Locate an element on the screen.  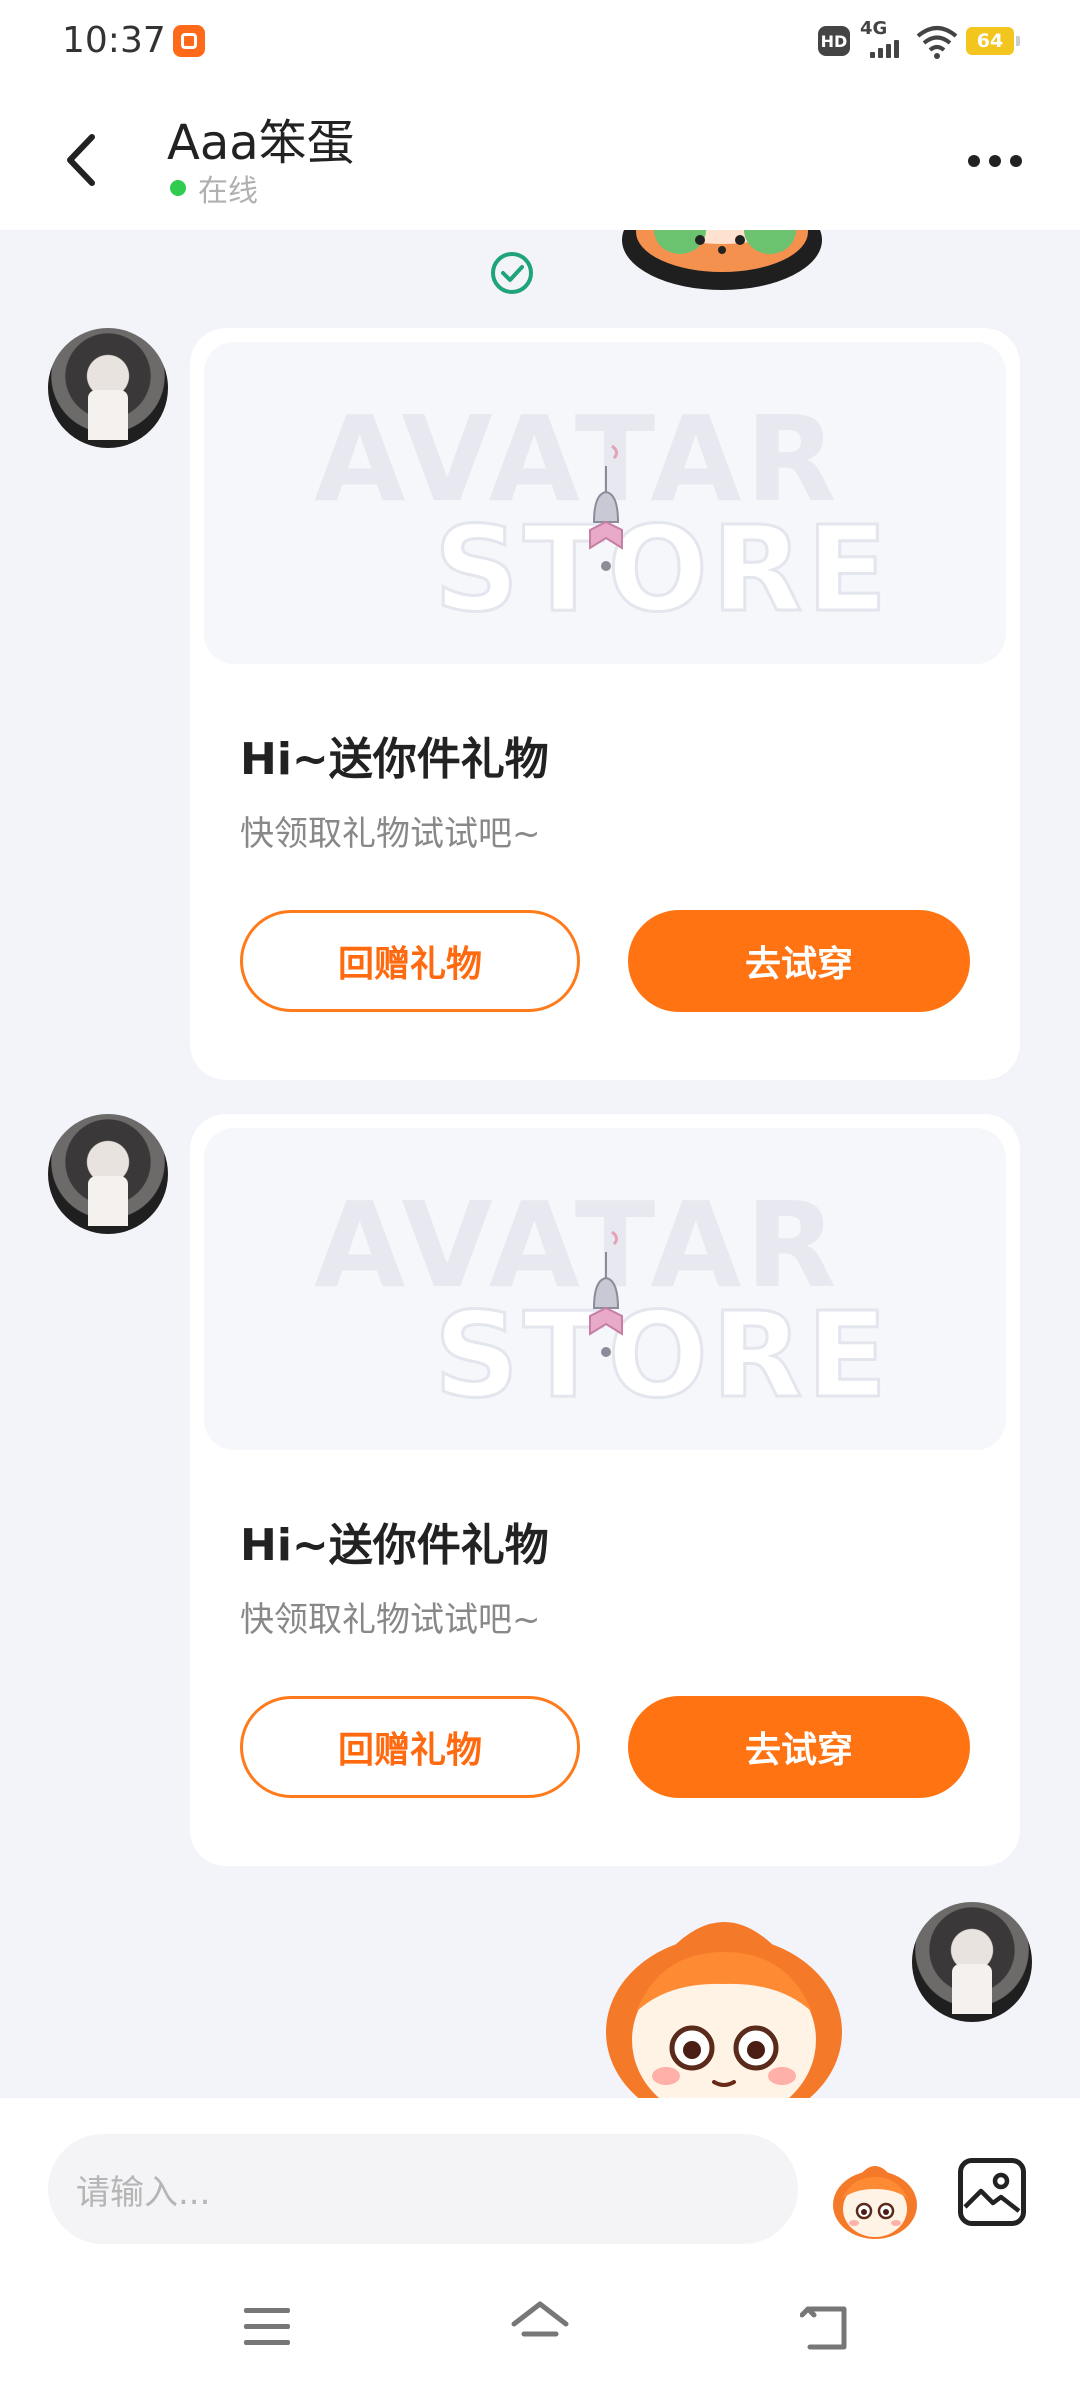
home-icon is located at coordinates (540, 2326).